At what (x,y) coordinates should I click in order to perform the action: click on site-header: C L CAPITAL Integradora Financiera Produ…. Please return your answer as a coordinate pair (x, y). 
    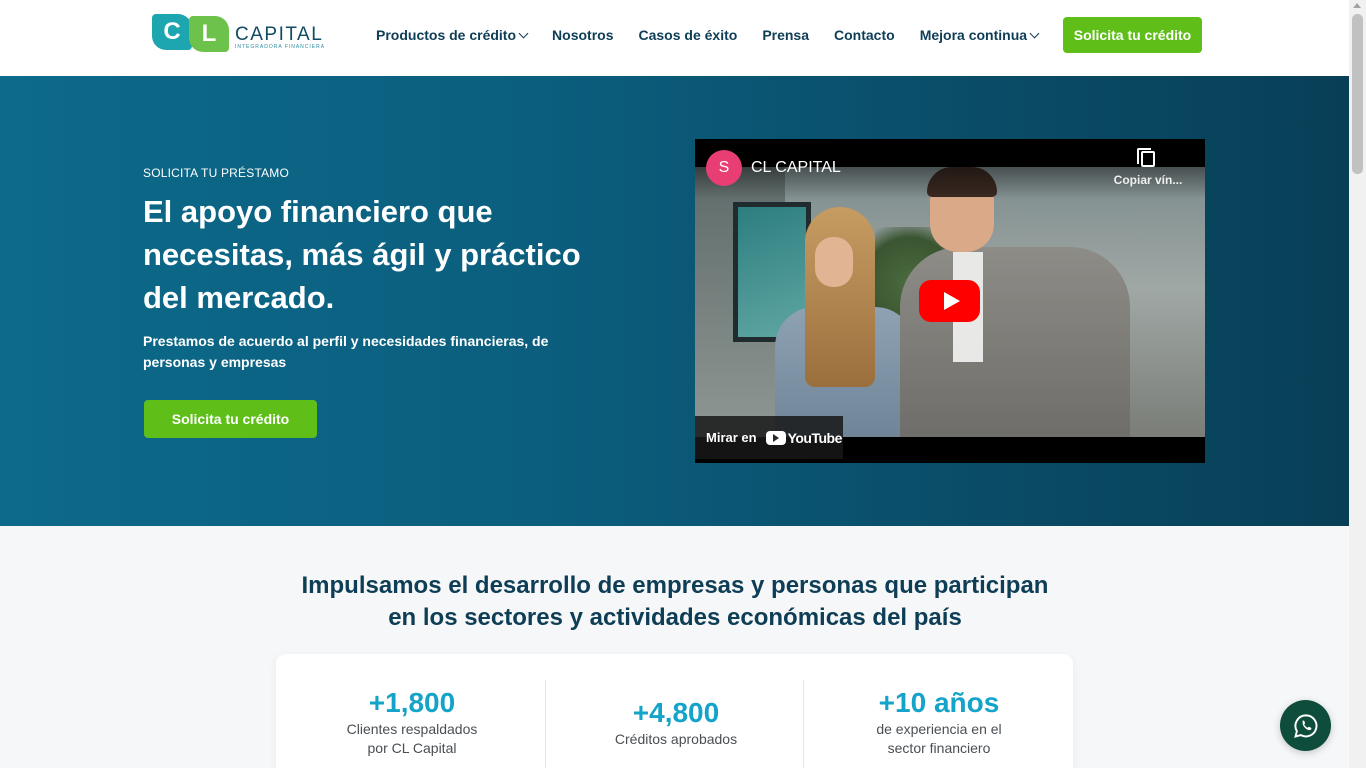
    Looking at the image, I should click on (674, 38).